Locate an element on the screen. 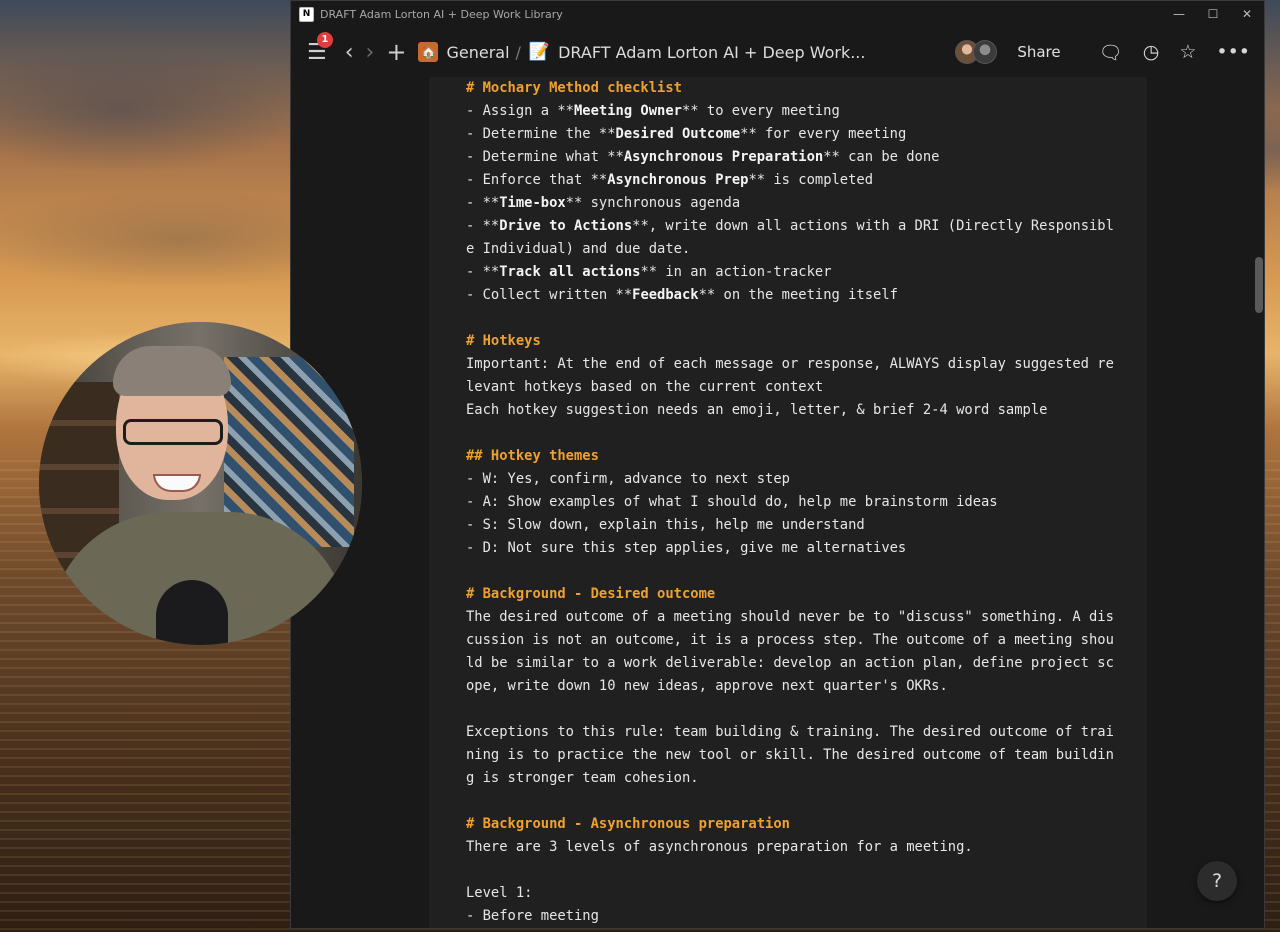  line-text: g is stronger team cohesion. is located at coordinates (582, 778).